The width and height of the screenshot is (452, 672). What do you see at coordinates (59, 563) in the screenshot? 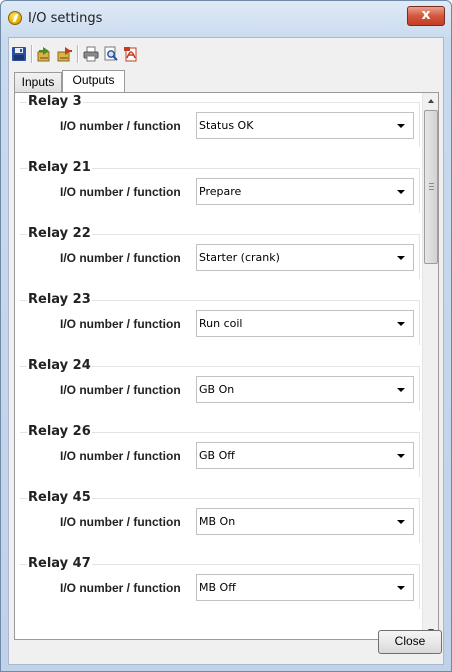
I see `relay-title: Relay 47` at bounding box center [59, 563].